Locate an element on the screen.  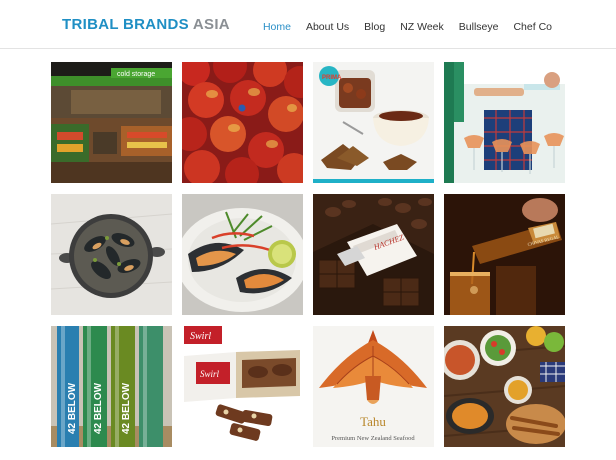
vodka-label-3: 42 BELOW is located at coordinates (126, 408).